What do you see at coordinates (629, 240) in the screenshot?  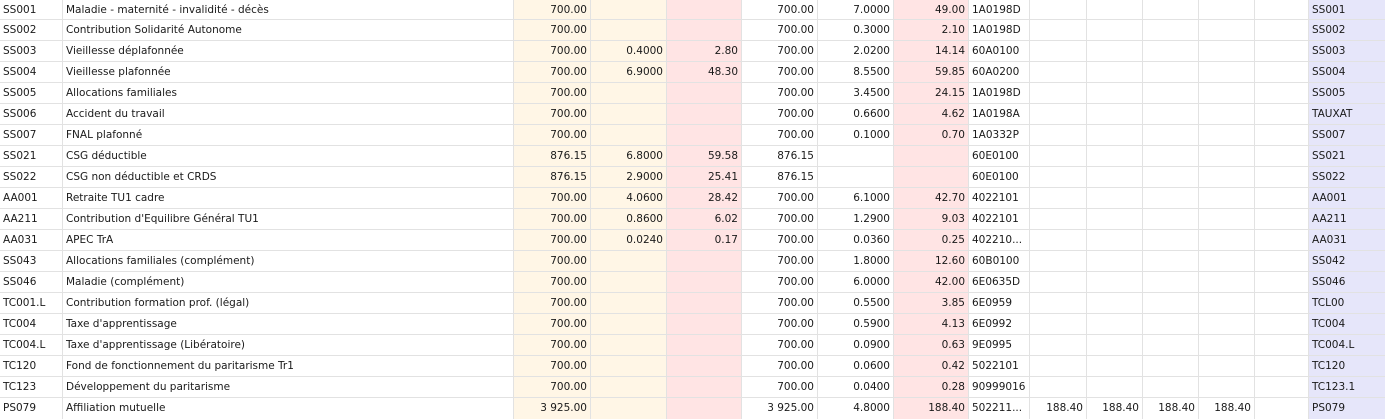 I see `employee-rate-cell: 0.0240` at bounding box center [629, 240].